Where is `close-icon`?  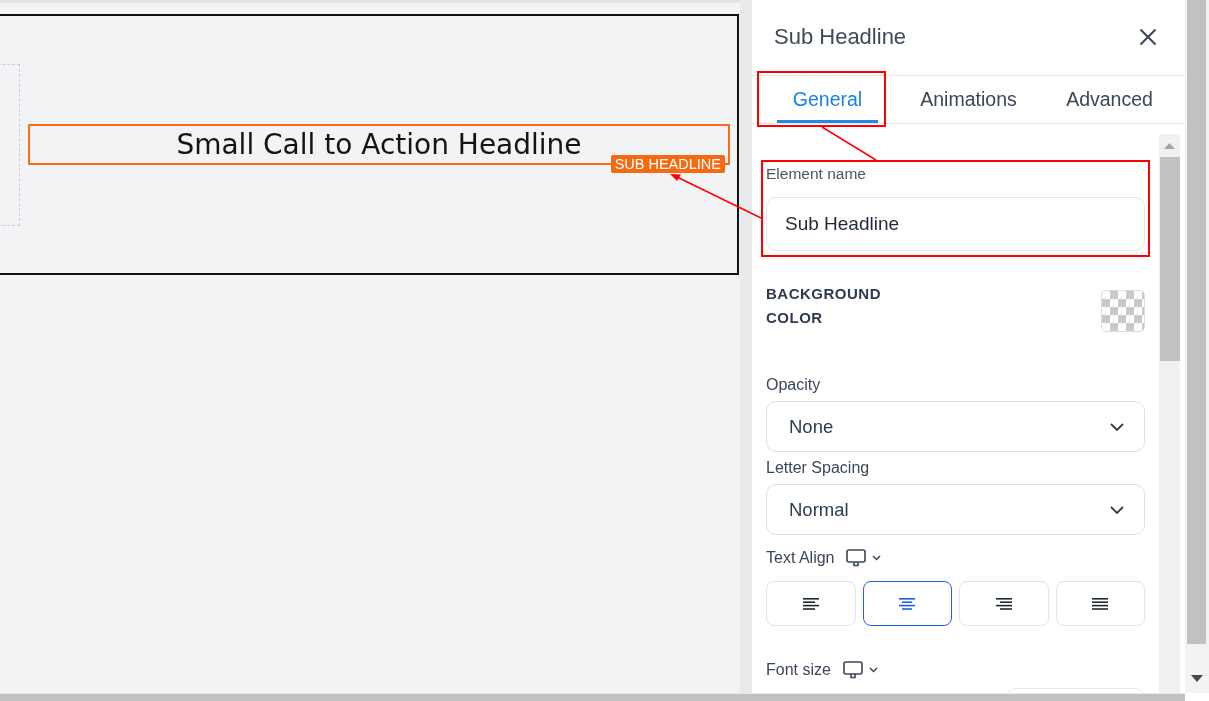 close-icon is located at coordinates (1148, 36).